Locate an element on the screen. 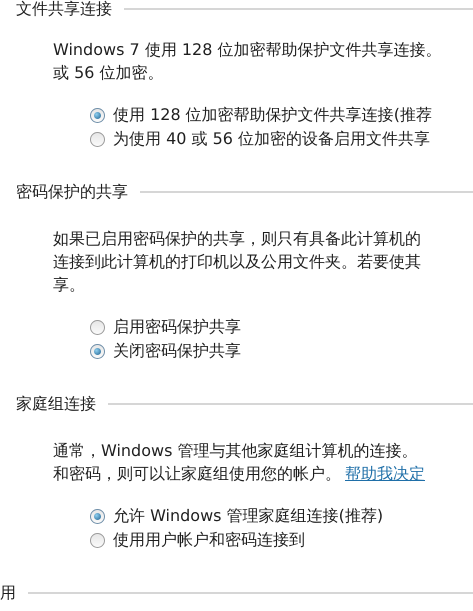 This screenshot has height=611, width=473. description-text: 享。 is located at coordinates (69, 284).